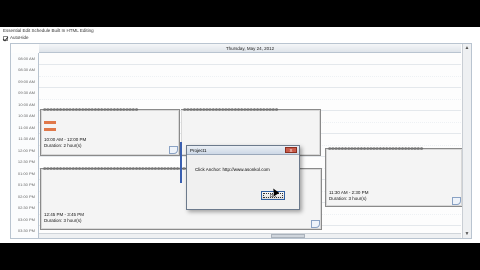  Describe the element at coordinates (232, 169) in the screenshot. I see `dialog-message: Click Anchor: http://www.asonkol.com` at that location.